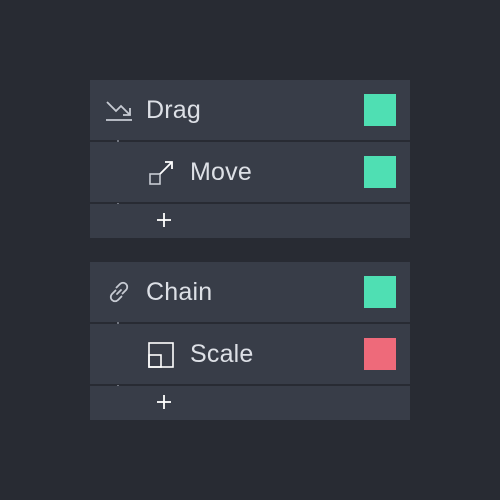  Describe the element at coordinates (250, 110) in the screenshot. I see `behavior-row-drag: Drag` at that location.